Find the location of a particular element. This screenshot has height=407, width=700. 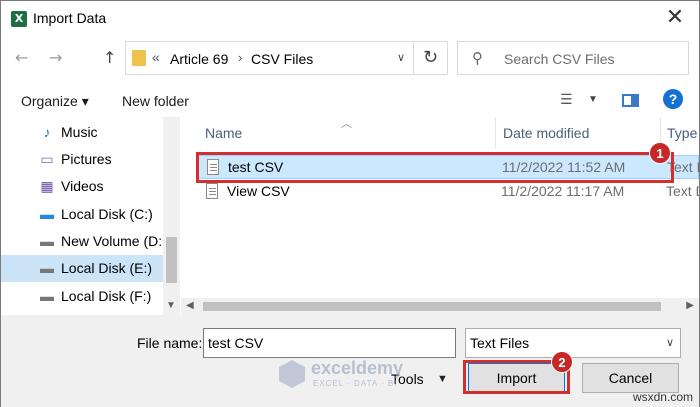

nav-item-pictures: ▭ Pictures is located at coordinates (82, 159).